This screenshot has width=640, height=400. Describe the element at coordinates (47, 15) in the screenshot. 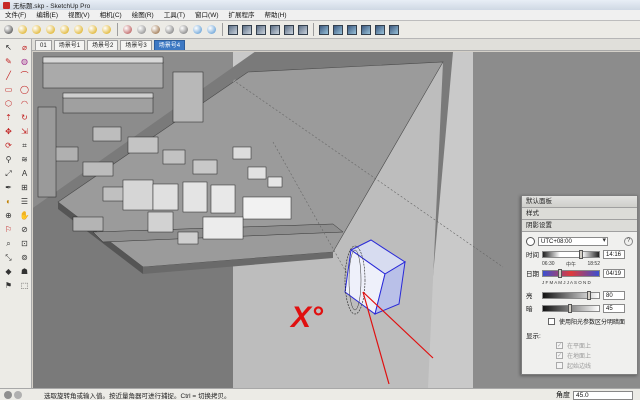

I see `menu-item: 编辑(E)` at that location.